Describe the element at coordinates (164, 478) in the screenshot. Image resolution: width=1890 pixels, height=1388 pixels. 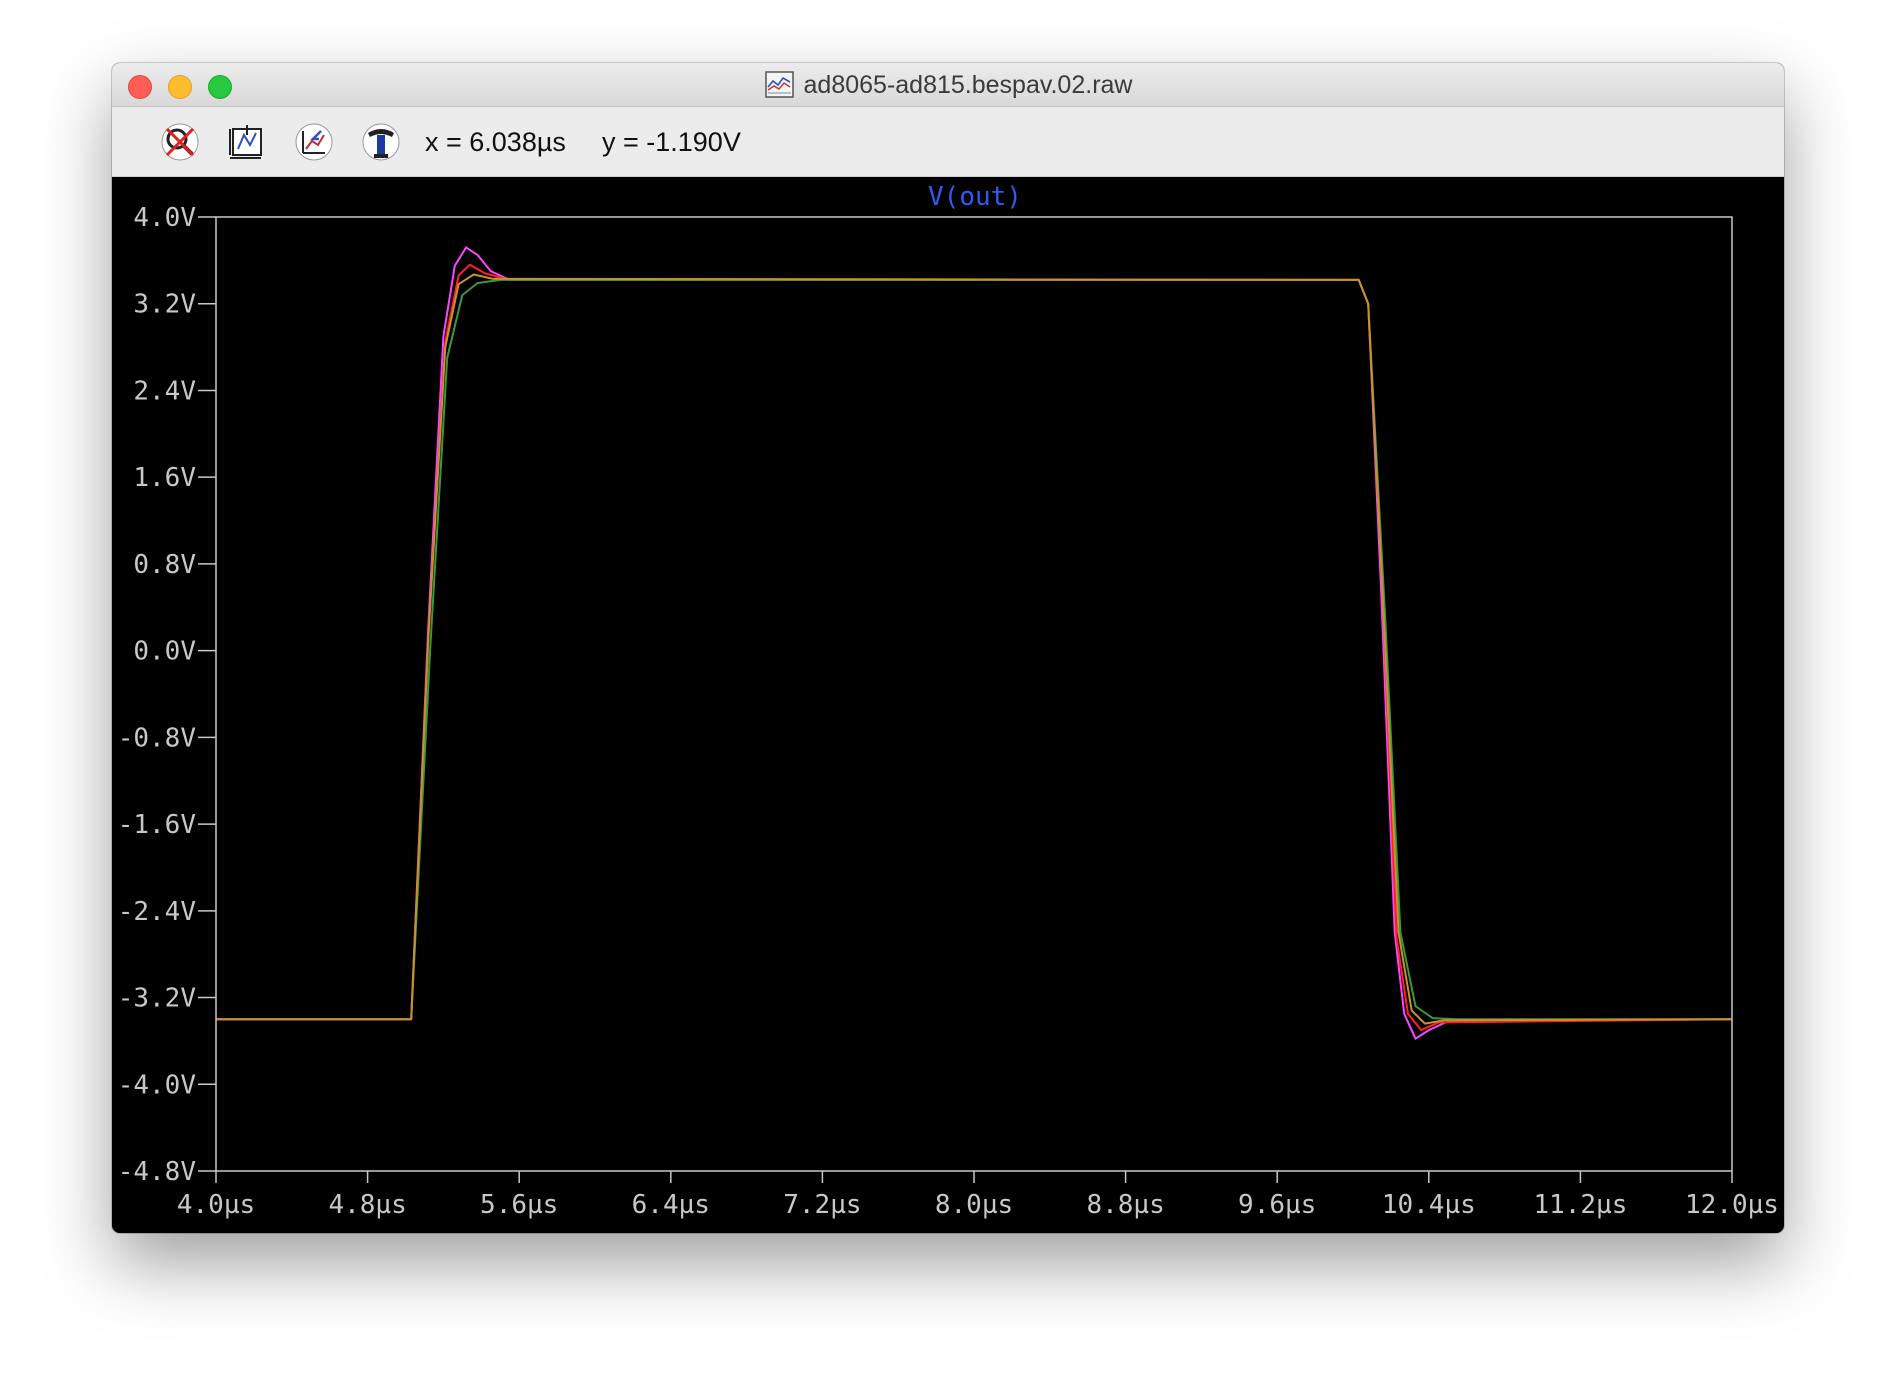
I see `y-tick-label: 1.6V` at that location.